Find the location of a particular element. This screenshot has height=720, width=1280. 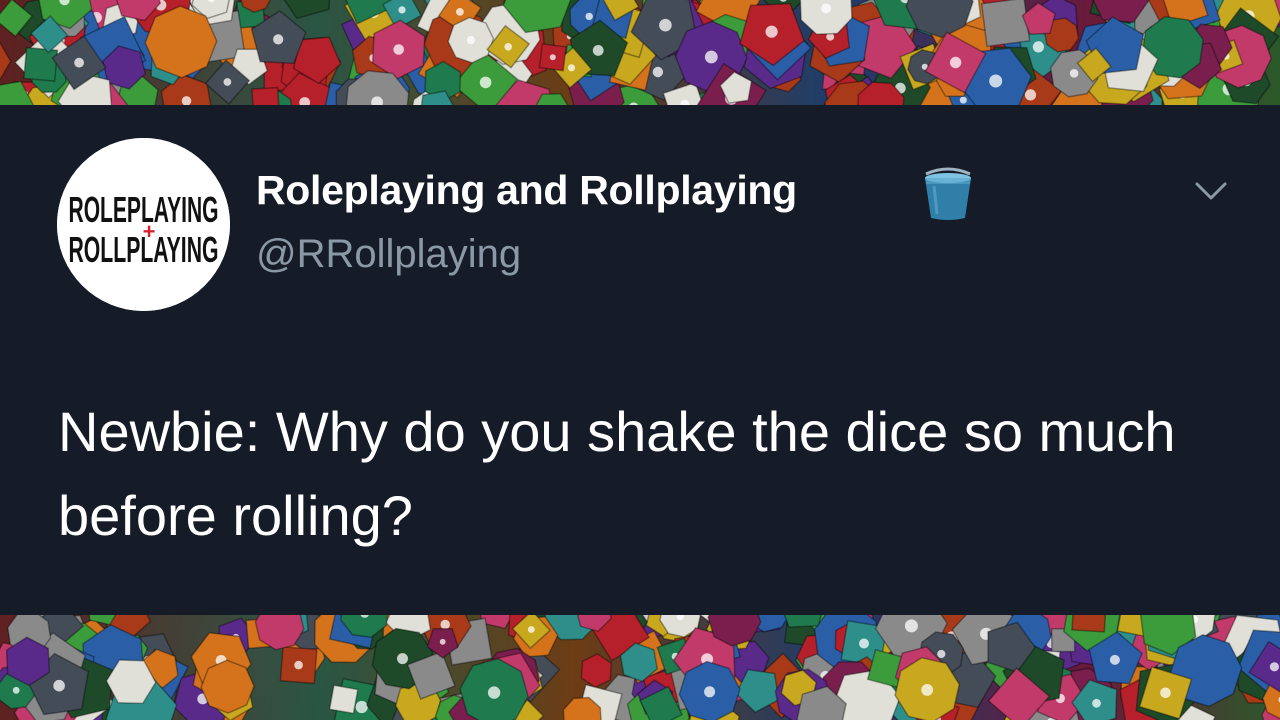

display-name: Roleplaying and Rollplaying is located at coordinates (526, 190).